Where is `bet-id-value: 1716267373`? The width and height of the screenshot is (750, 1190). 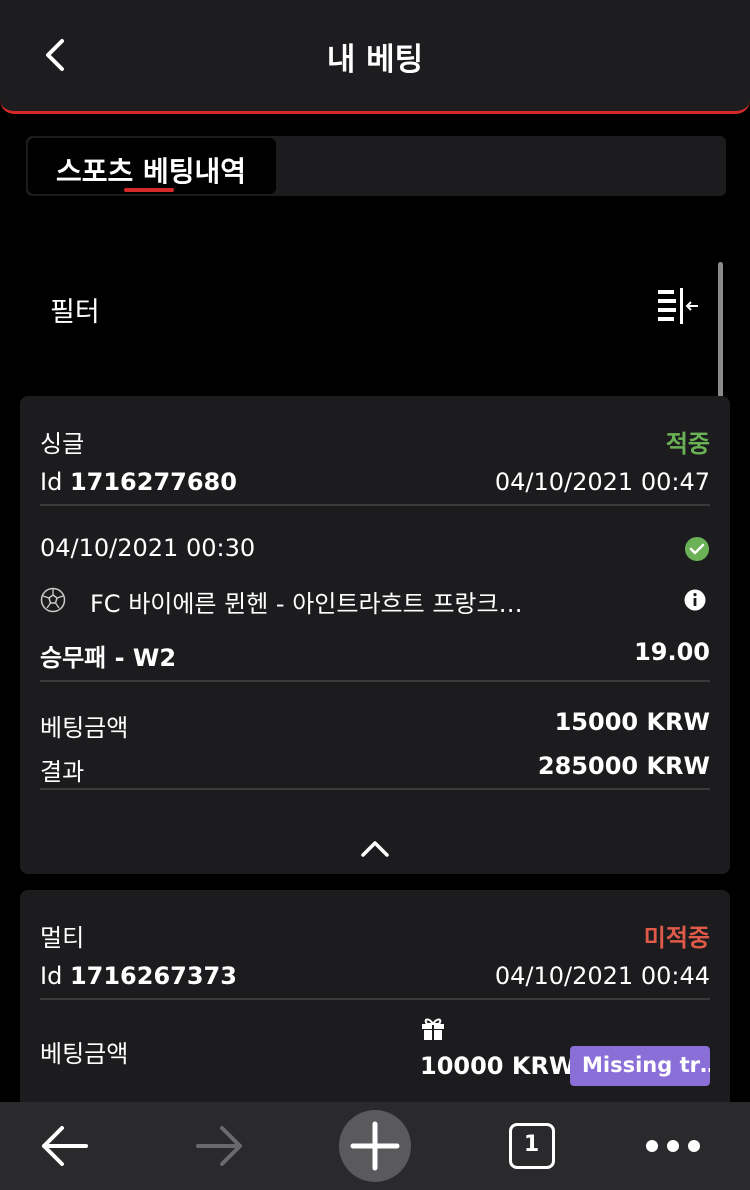
bet-id-value: 1716267373 is located at coordinates (153, 976).